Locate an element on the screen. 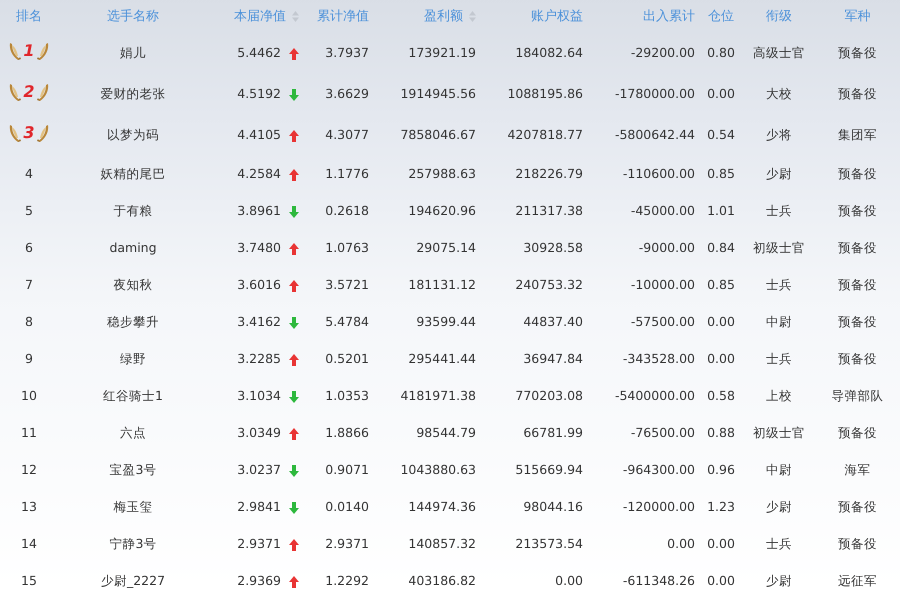  player-name: 红谷骑士1 is located at coordinates (133, 396).